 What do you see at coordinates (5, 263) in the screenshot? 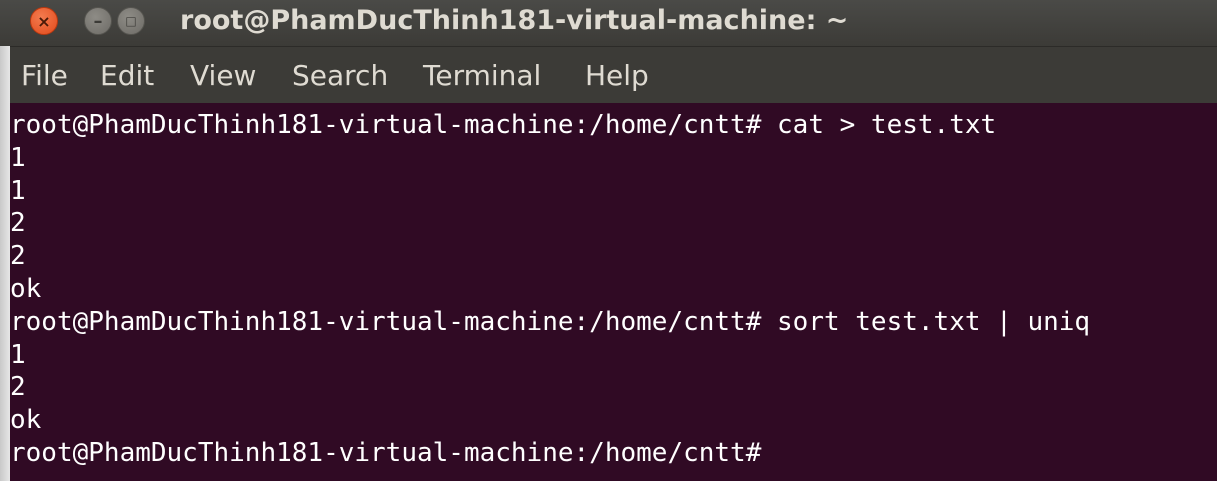
I see `window-edge` at bounding box center [5, 263].